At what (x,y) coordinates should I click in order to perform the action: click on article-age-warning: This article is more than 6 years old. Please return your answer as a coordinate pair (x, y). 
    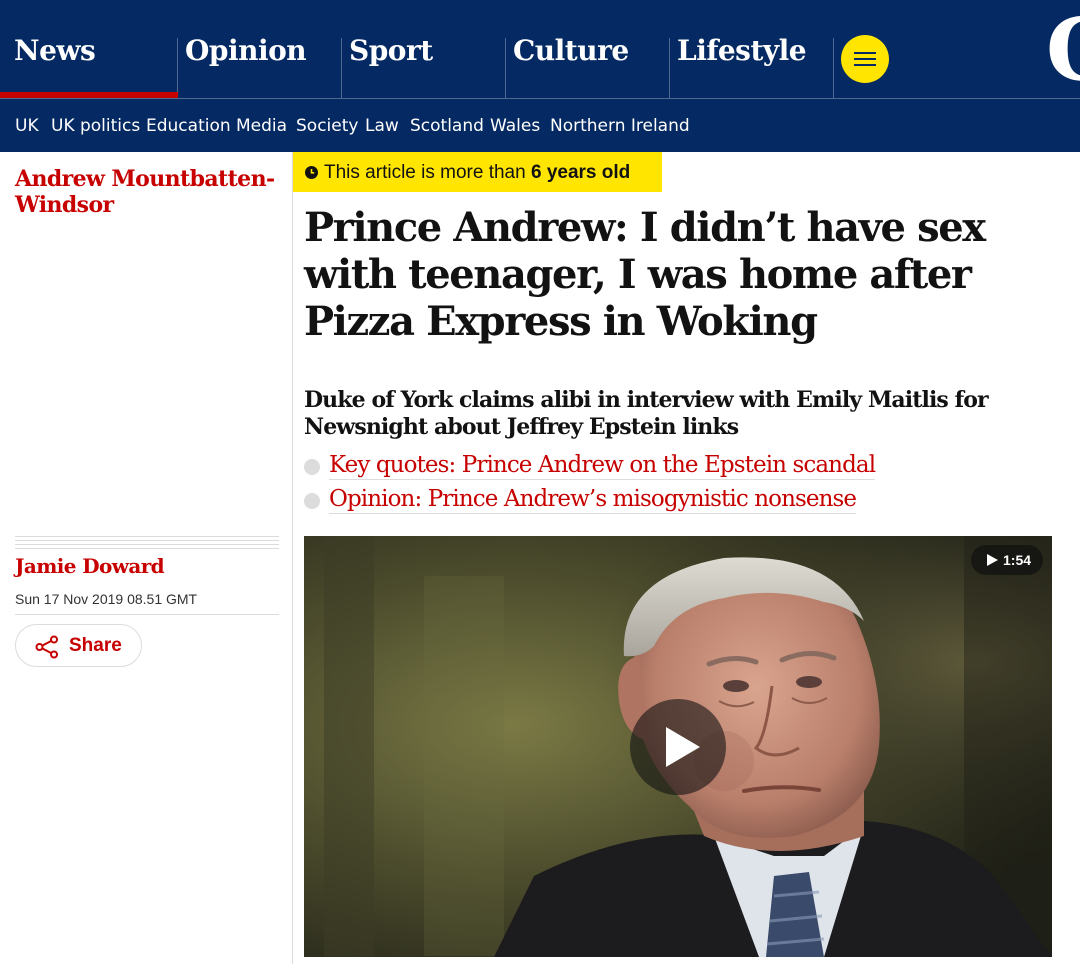
    Looking at the image, I should click on (477, 172).